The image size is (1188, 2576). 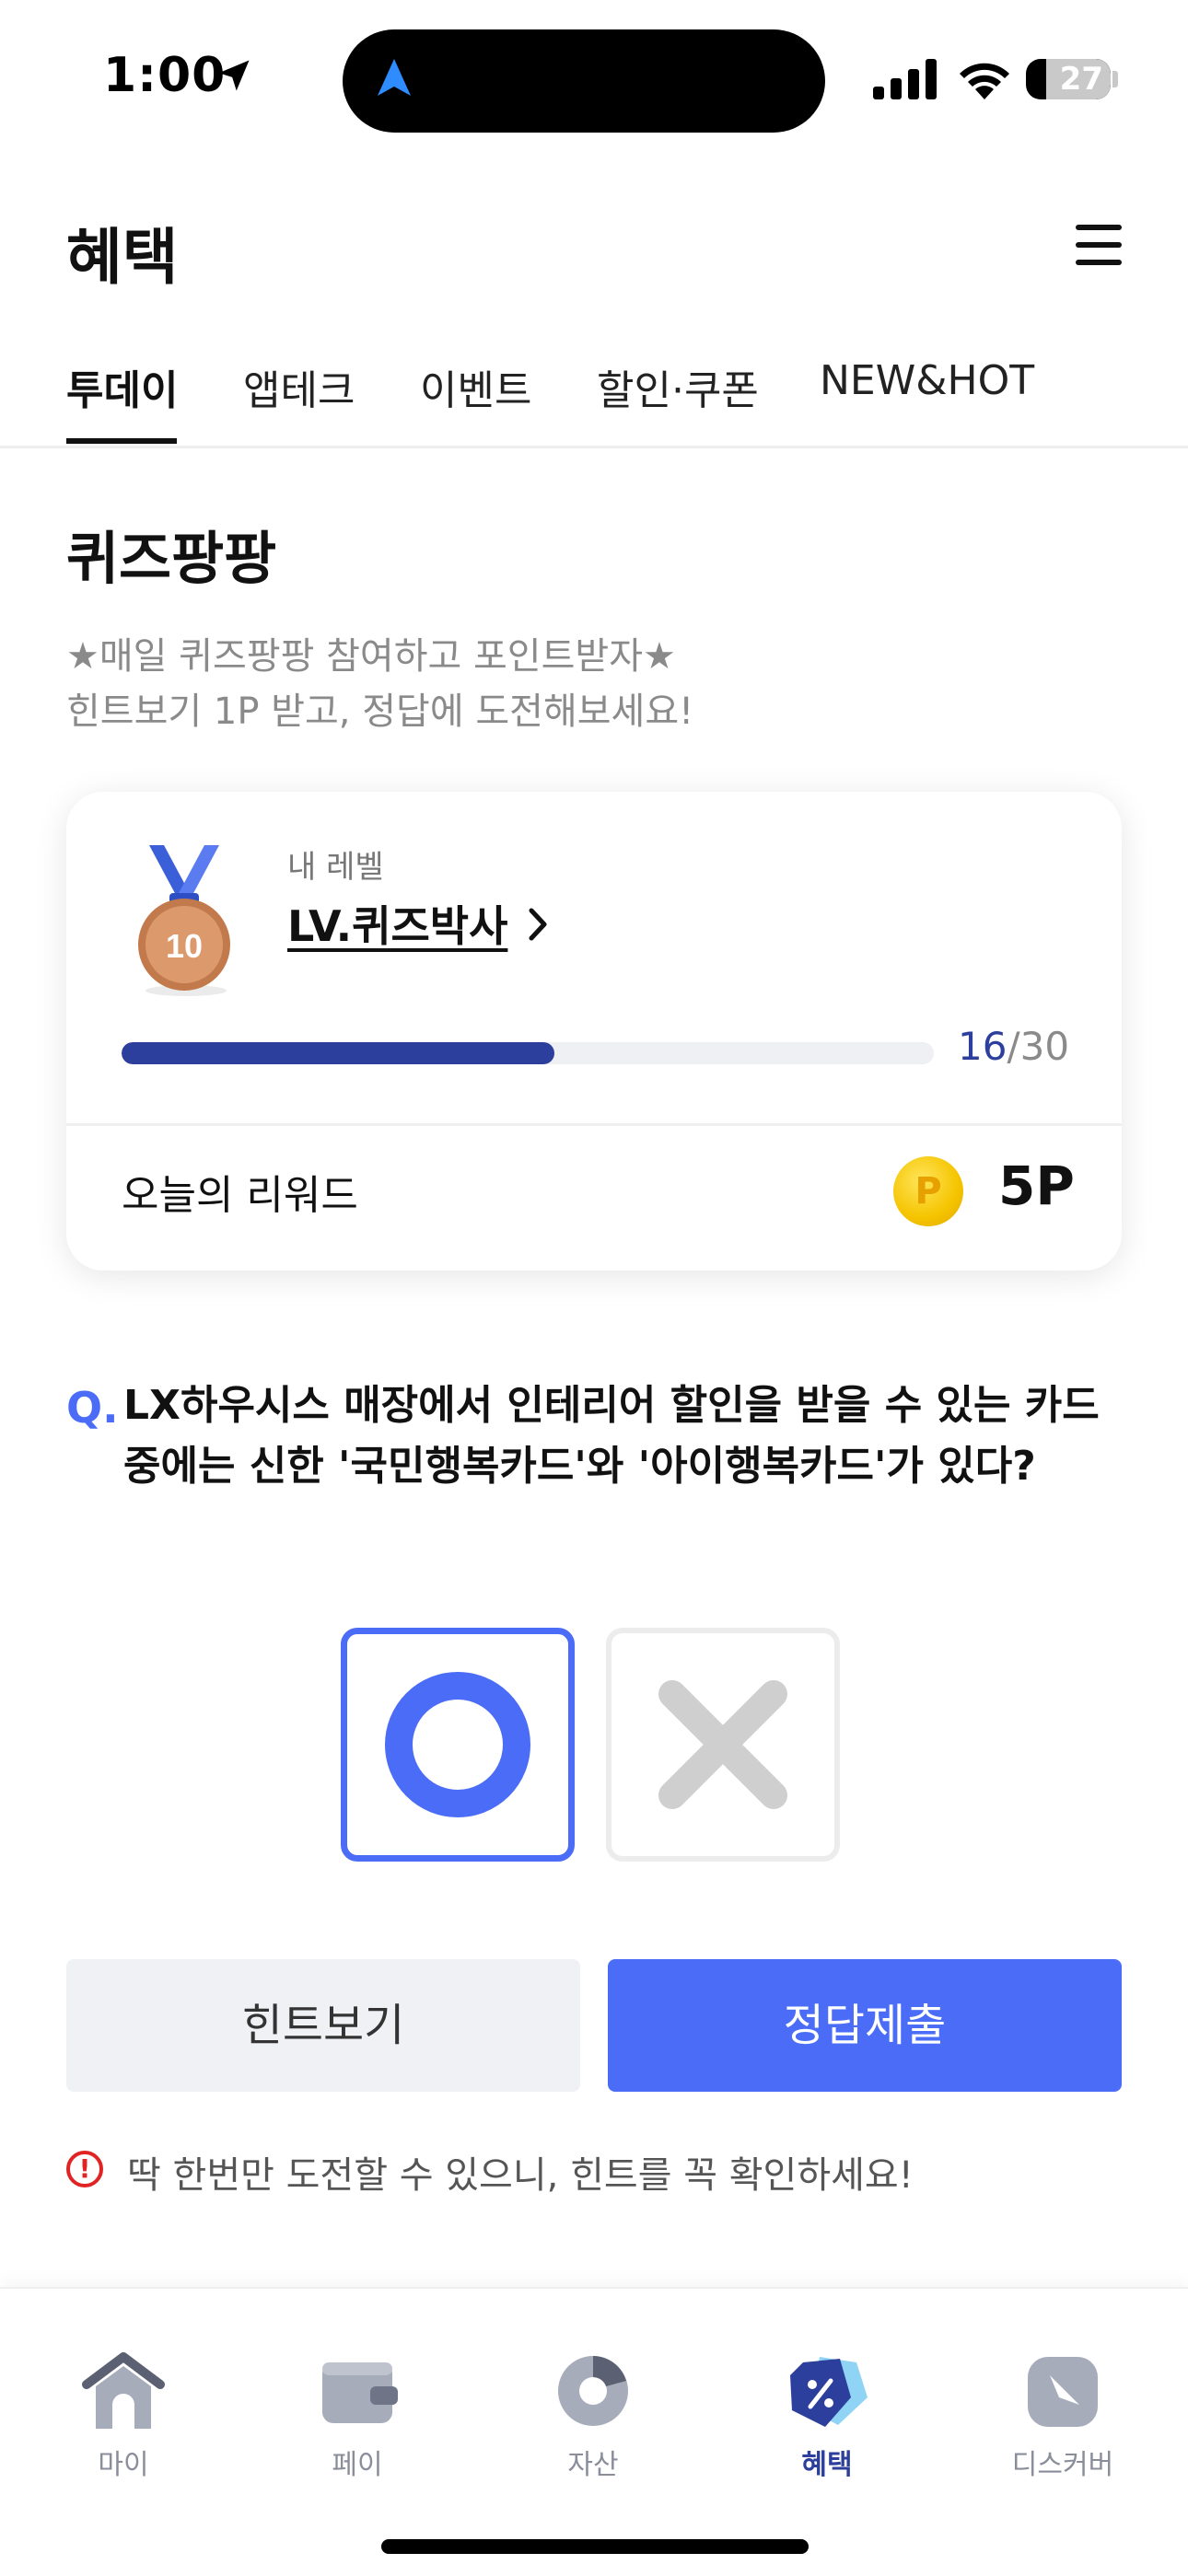 What do you see at coordinates (299, 386) in the screenshot?
I see `tab-apptech: 앱테크` at bounding box center [299, 386].